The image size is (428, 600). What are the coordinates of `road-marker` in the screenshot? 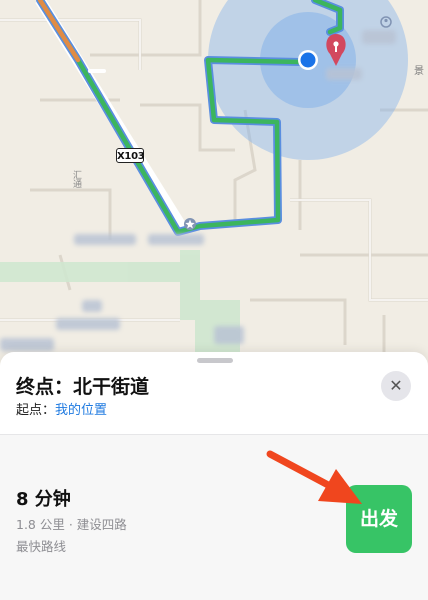 It's located at (97, 71).